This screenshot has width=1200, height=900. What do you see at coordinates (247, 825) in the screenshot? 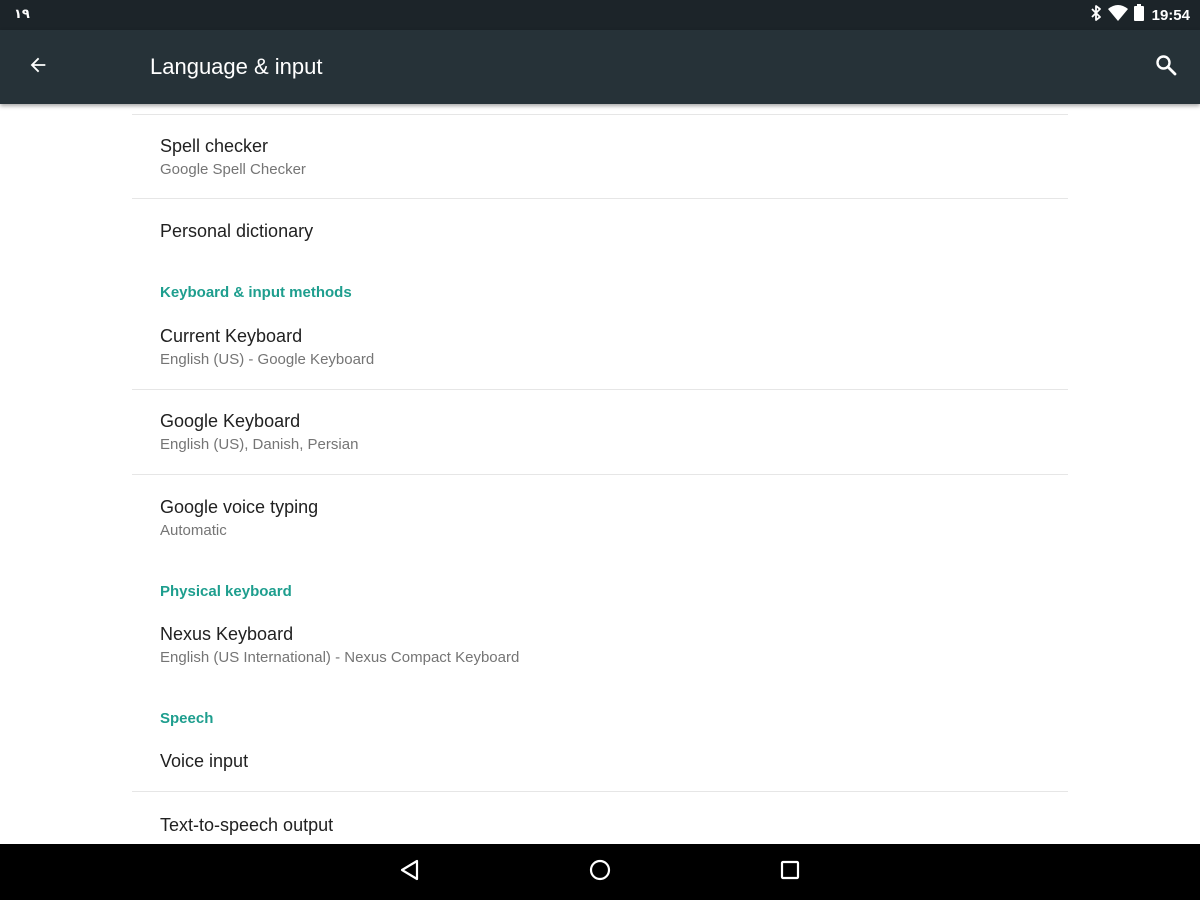
I see `tts-output-title: Text-to-speech output` at bounding box center [247, 825].